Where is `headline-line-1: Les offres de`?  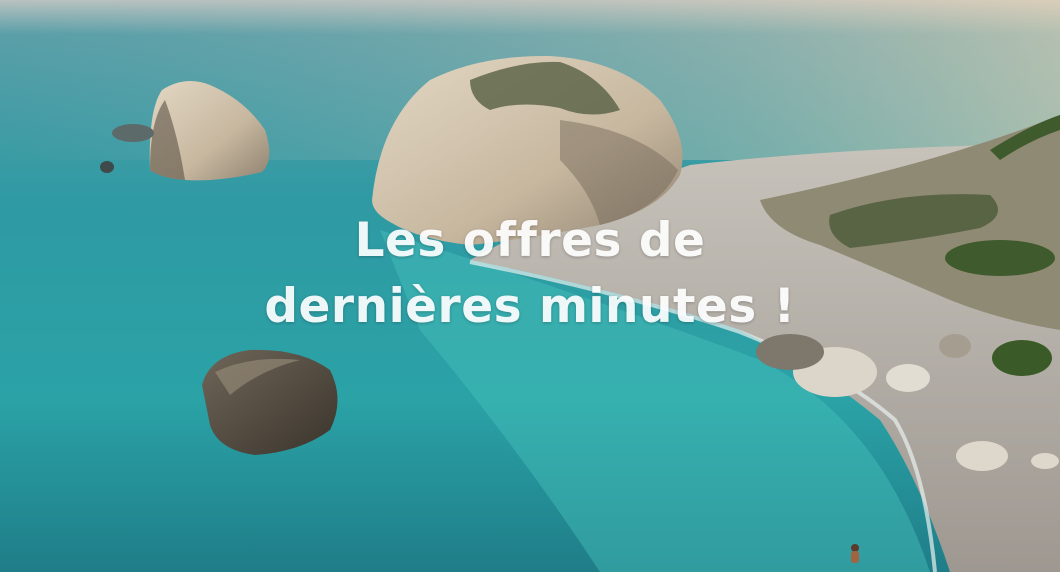 headline-line-1: Les offres de is located at coordinates (530, 240).